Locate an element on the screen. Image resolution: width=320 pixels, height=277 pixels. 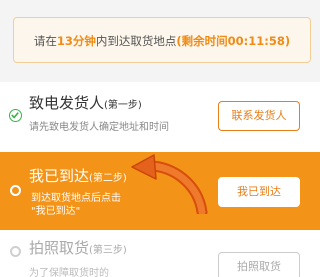
step2-desc: 到达取货地点后点击 "我已到达" is located at coordinates (76, 205).